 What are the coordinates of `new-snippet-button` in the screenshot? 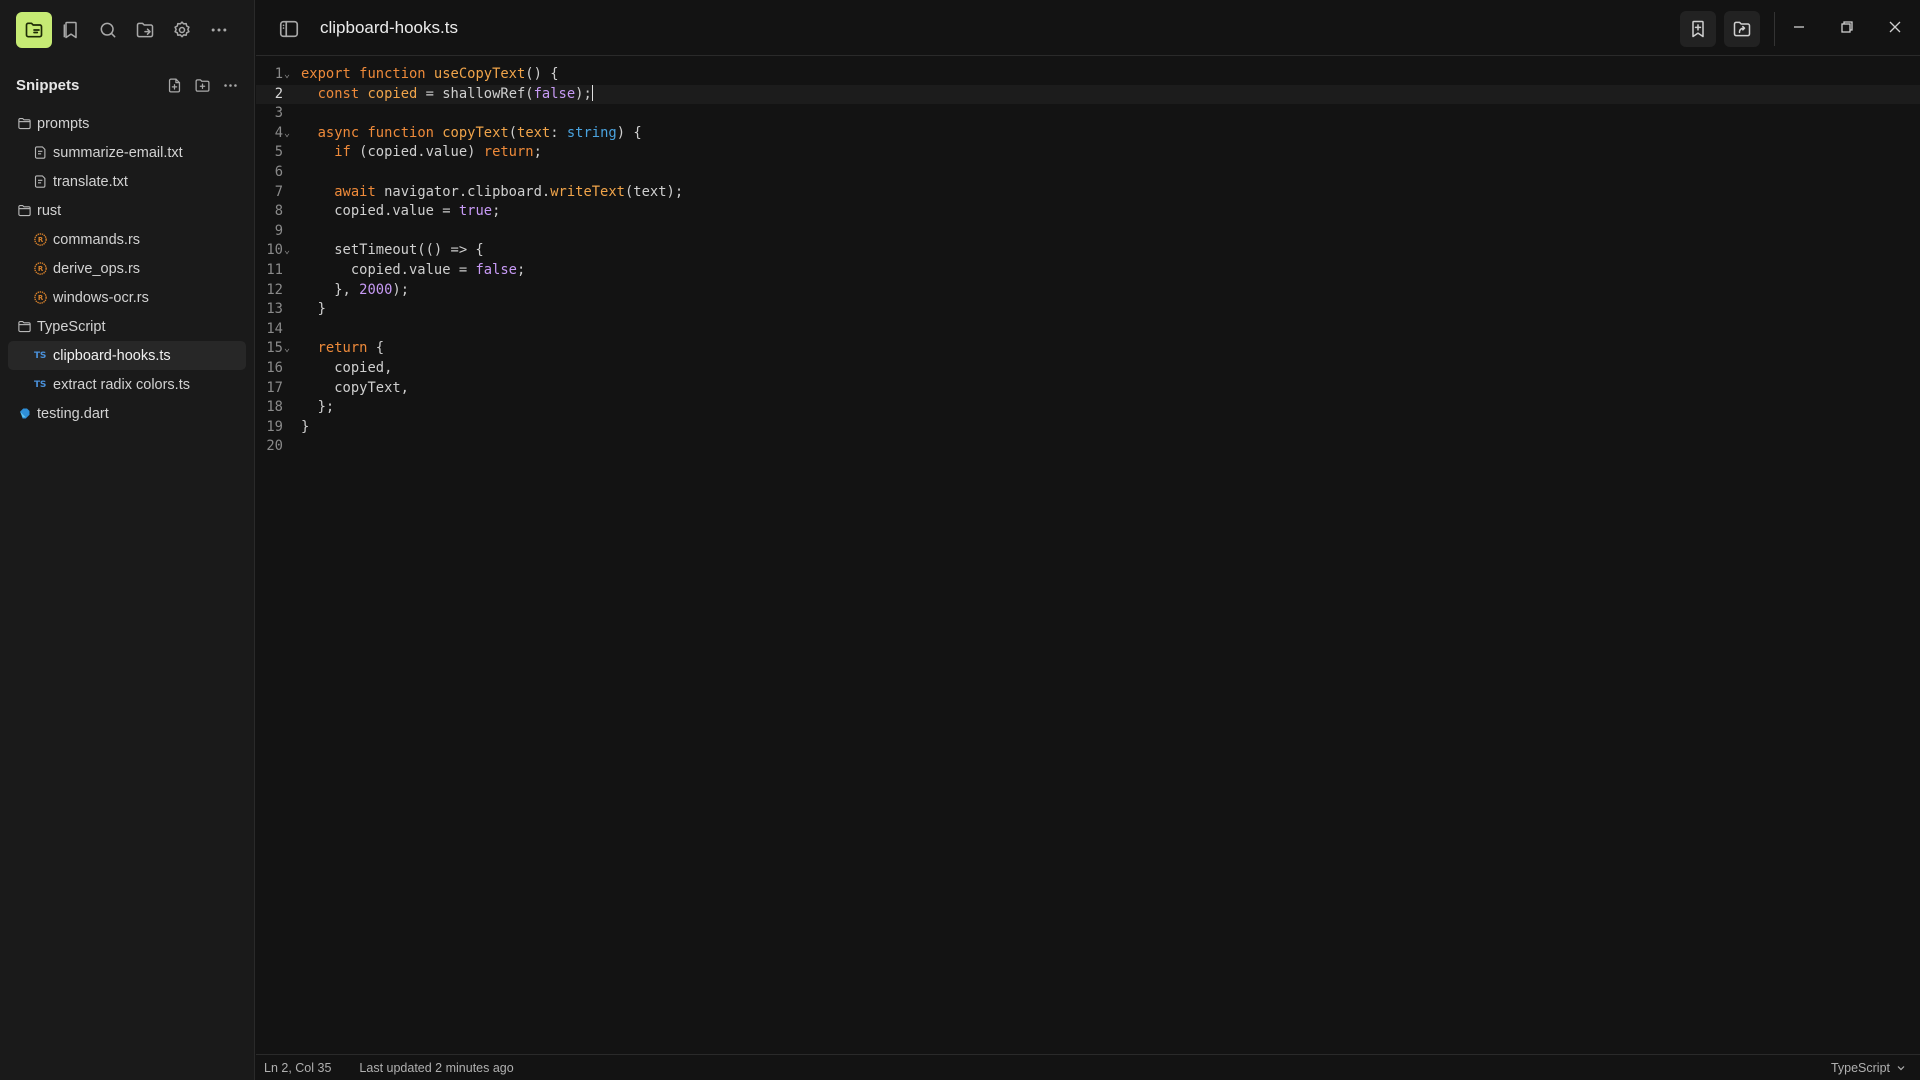 It's located at (174, 85).